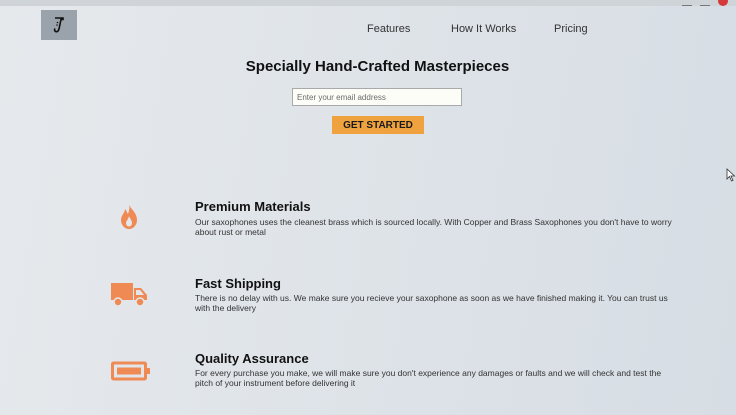 This screenshot has height=415, width=736. What do you see at coordinates (253, 206) in the screenshot?
I see `feature-title-premium-materials: Premium Materials` at bounding box center [253, 206].